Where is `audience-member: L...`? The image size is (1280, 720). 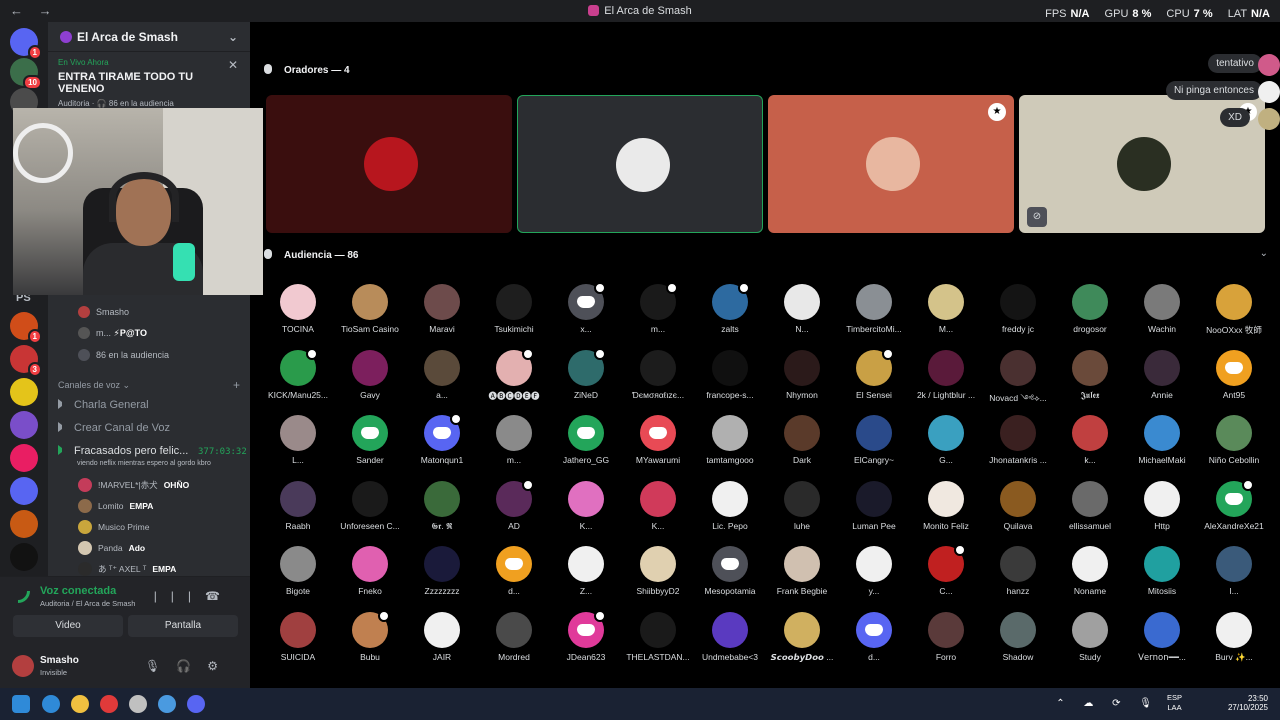
audience-member: L... is located at coordinates (298, 440).